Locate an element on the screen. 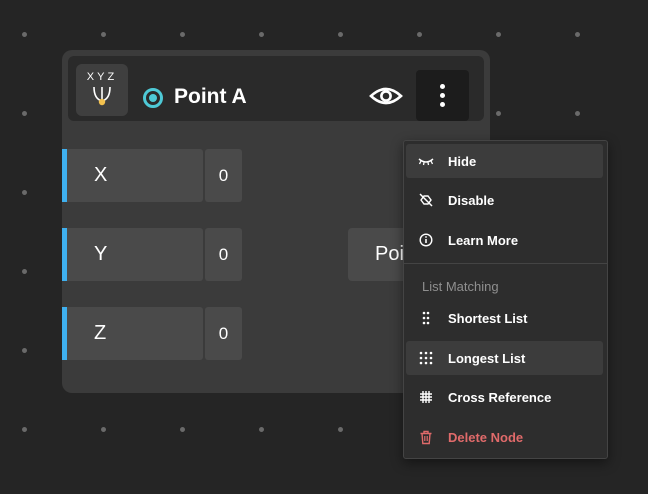 This screenshot has width=648, height=494. merge-lines-icon is located at coordinates (102, 96).